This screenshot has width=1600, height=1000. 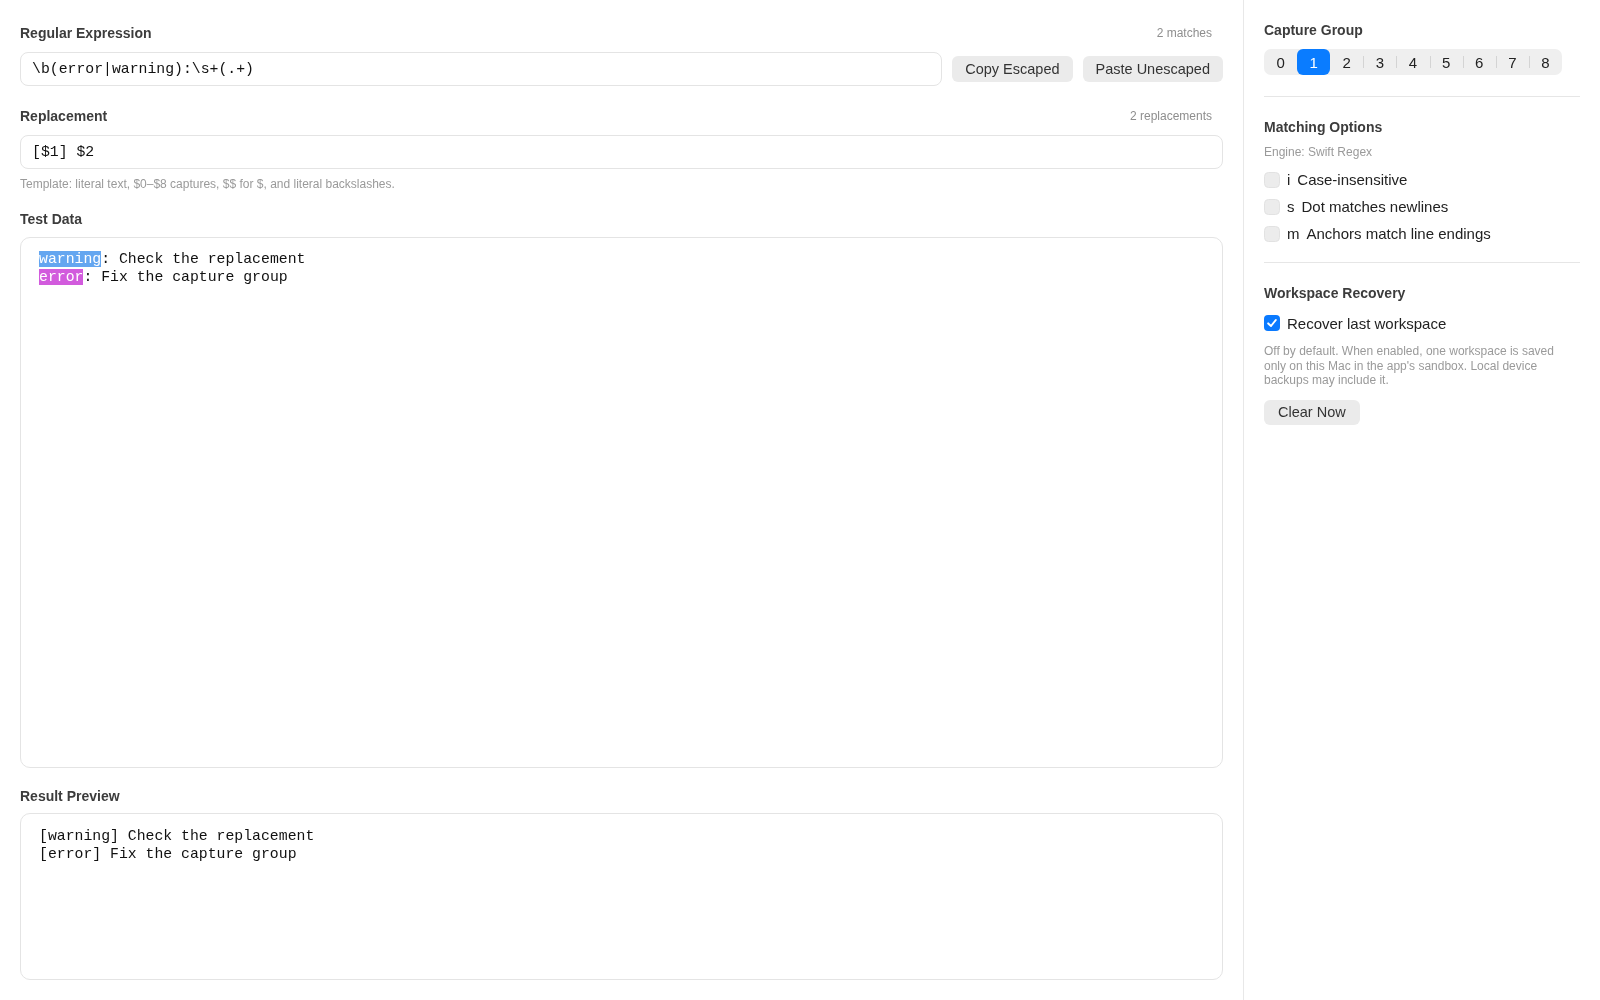 I want to click on option-label: Case-insensitive, so click(x=1352, y=179).